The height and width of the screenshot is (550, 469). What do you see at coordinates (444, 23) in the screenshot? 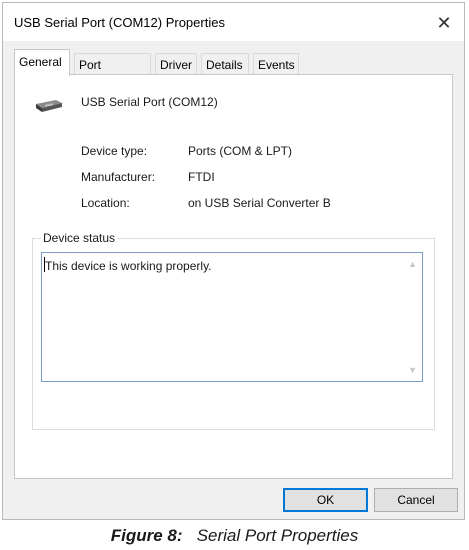
I see `close-icon: ✕` at bounding box center [444, 23].